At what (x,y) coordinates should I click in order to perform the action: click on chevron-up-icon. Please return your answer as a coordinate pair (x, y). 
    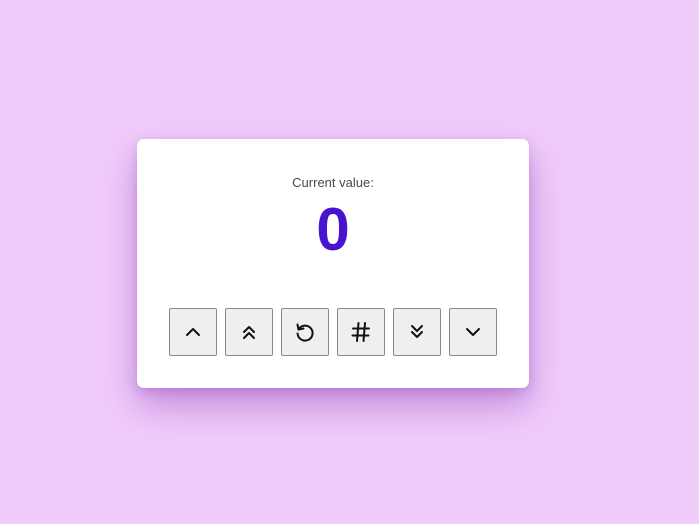
    Looking at the image, I should click on (193, 332).